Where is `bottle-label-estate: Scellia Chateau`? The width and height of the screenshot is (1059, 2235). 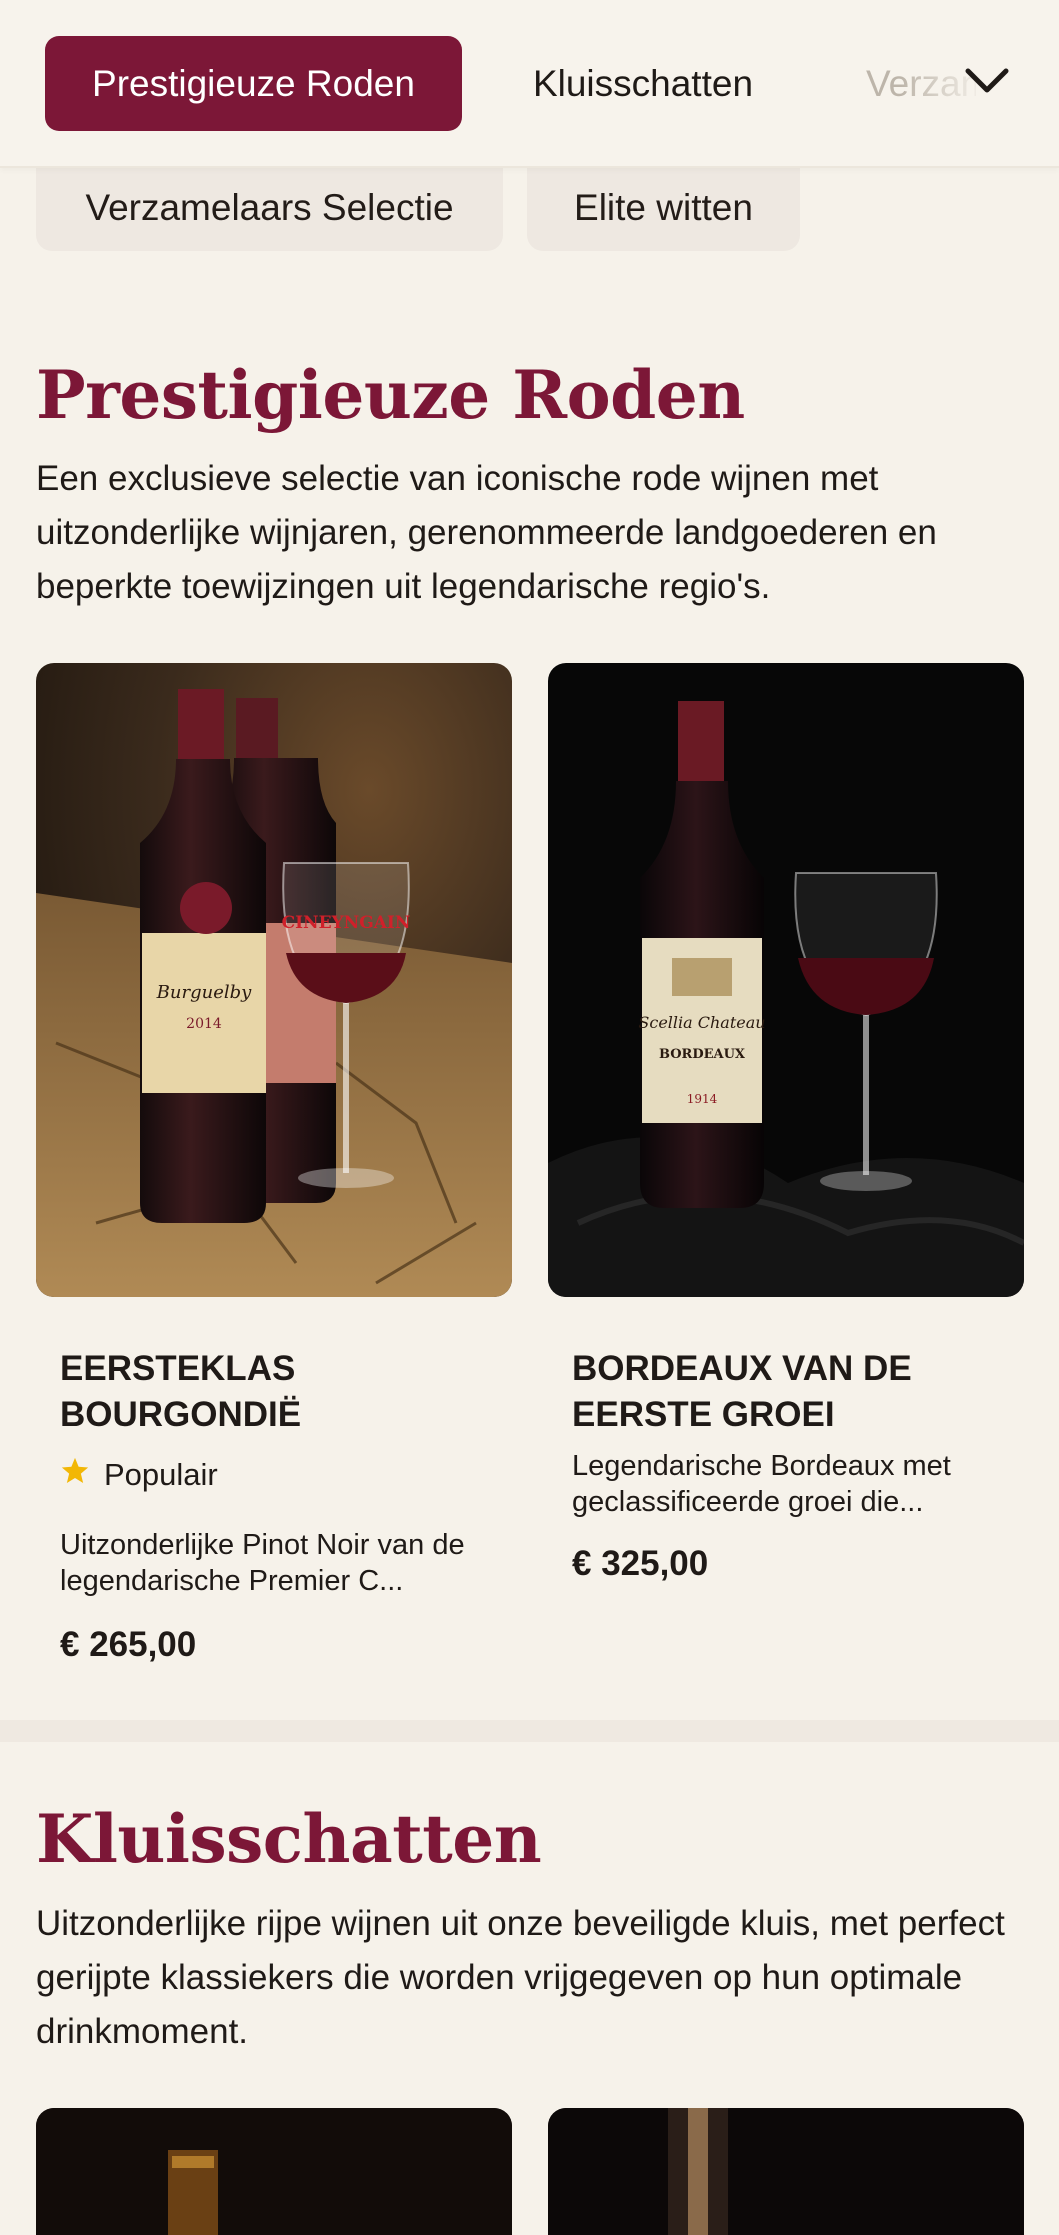
bottle-label-estate: Scellia Chateau is located at coordinates (701, 1022).